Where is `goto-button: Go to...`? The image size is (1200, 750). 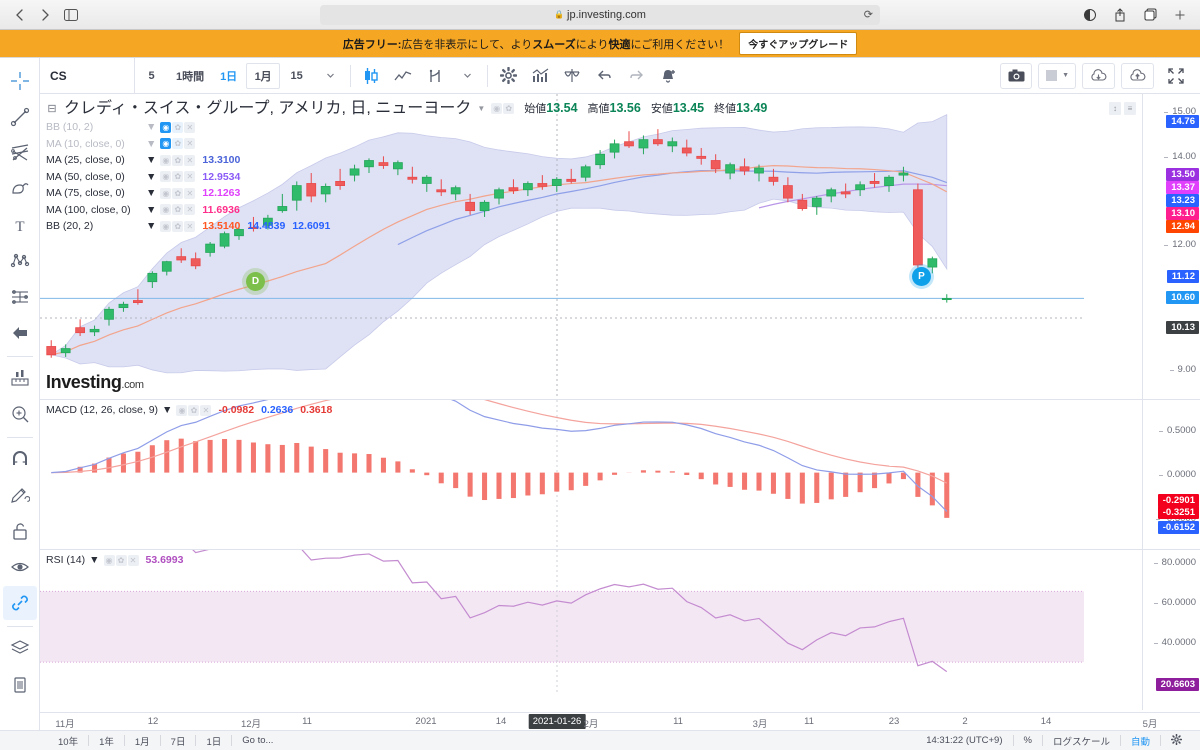
goto-button: Go to... is located at coordinates (257, 740).